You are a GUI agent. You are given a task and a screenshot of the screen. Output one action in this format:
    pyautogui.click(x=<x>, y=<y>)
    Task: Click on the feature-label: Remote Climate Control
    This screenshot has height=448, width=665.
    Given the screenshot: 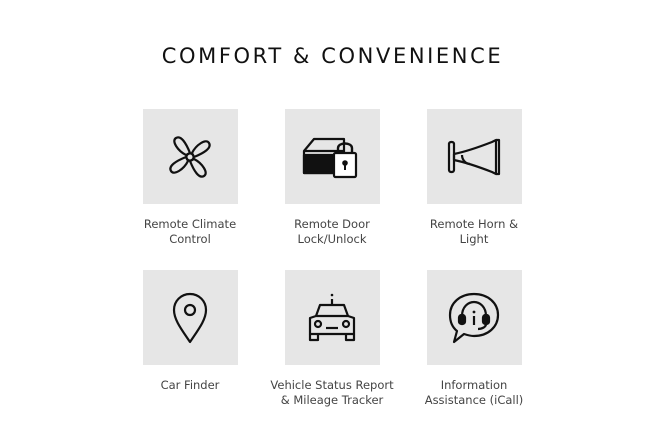 What is the action you would take?
    pyautogui.click(x=190, y=231)
    